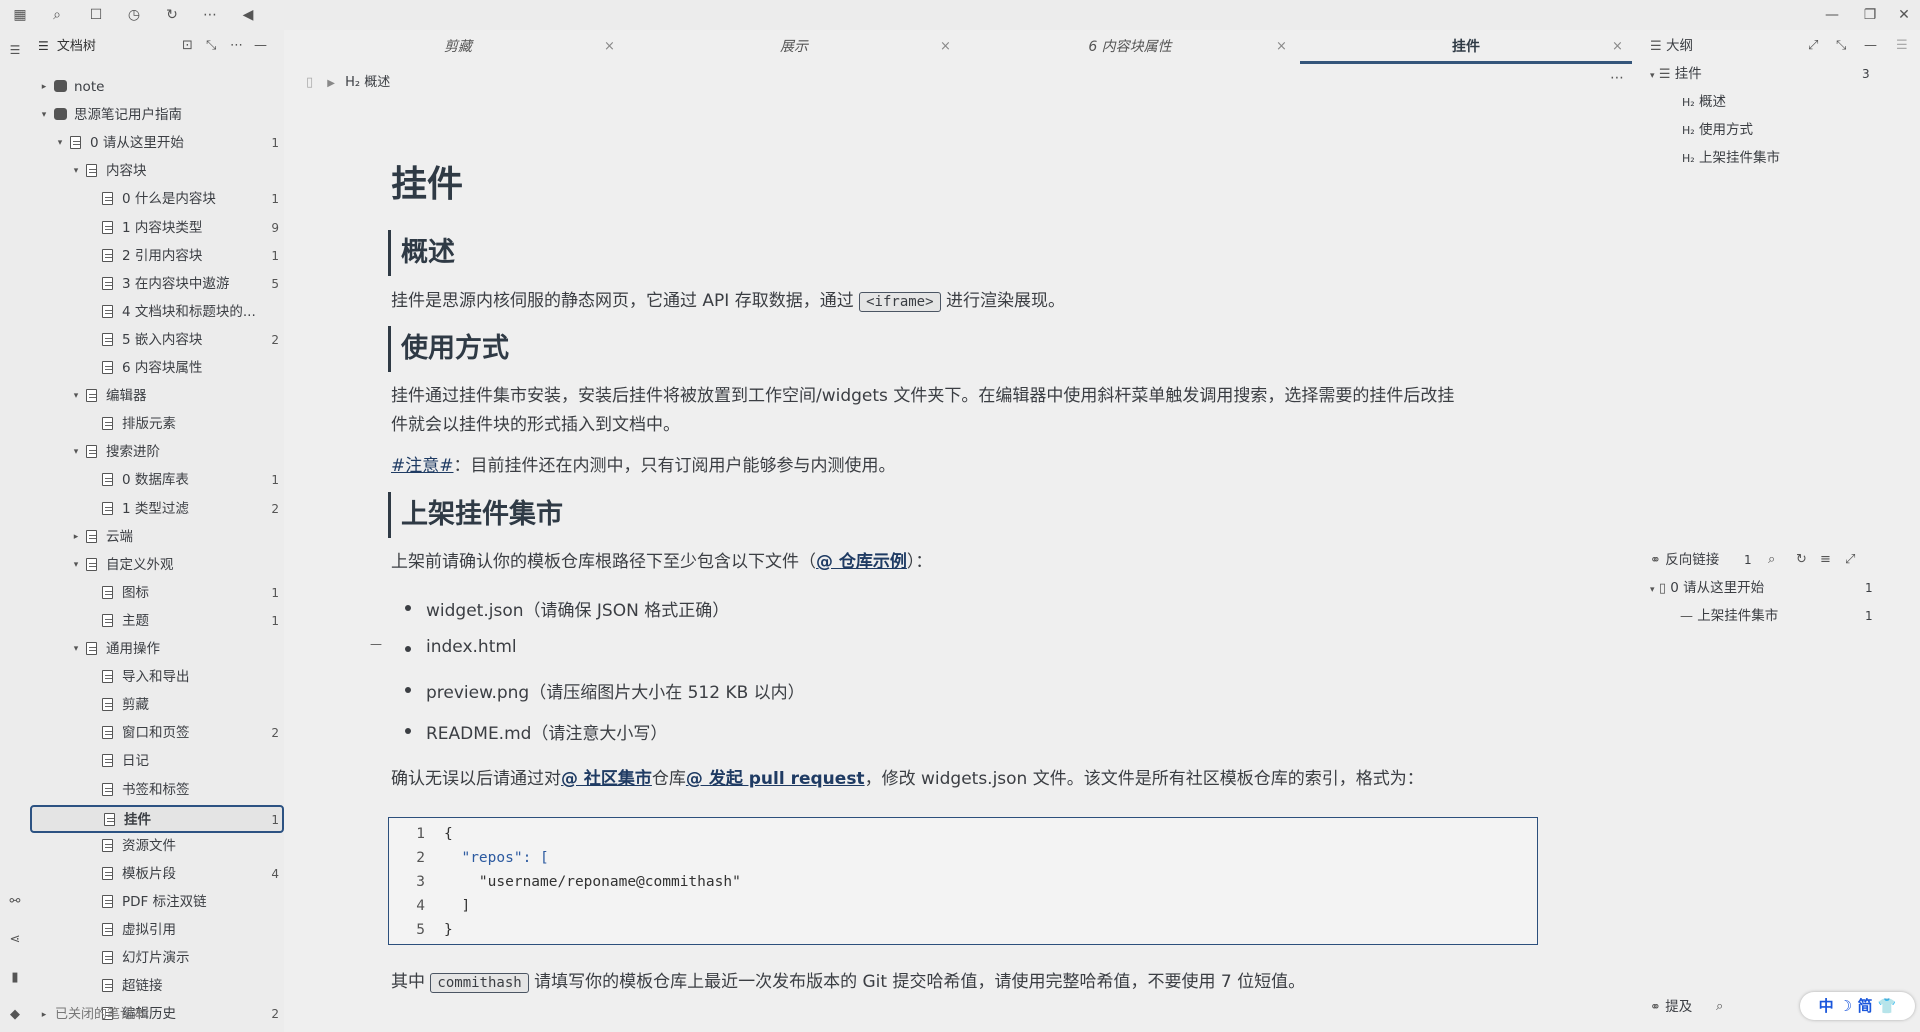 The width and height of the screenshot is (1920, 1032). What do you see at coordinates (157, 986) in the screenshot?
I see `tree-item: 超链接` at bounding box center [157, 986].